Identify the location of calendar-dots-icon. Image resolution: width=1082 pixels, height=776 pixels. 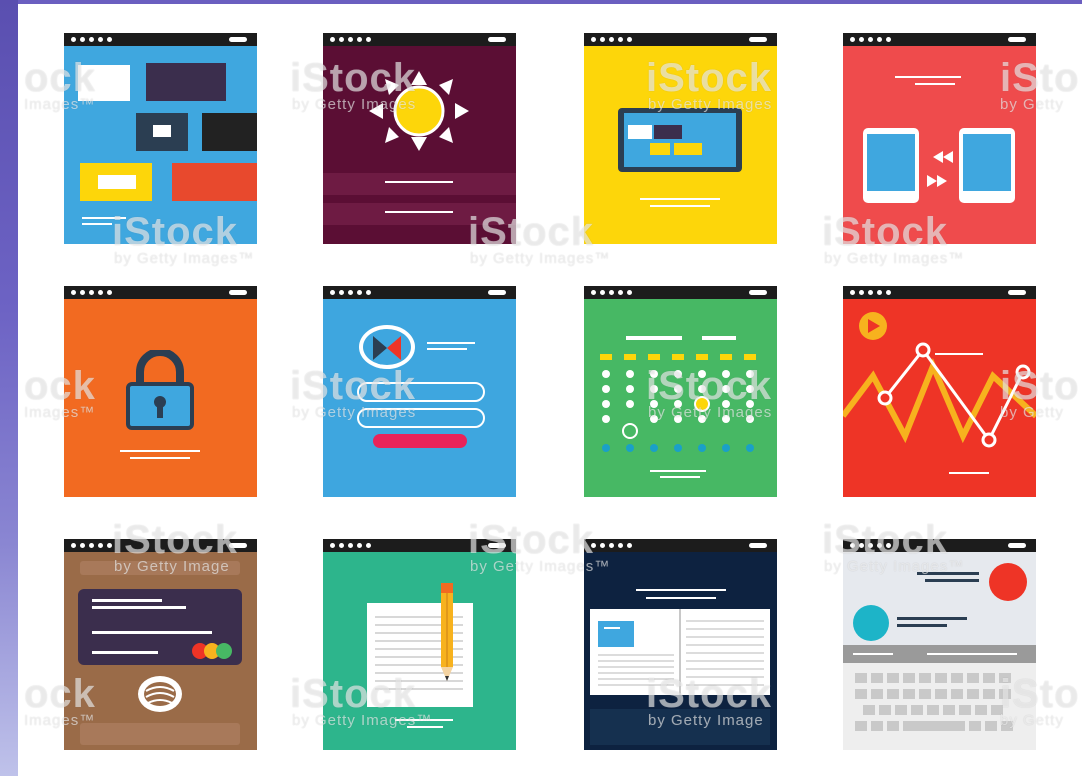
(678, 403).